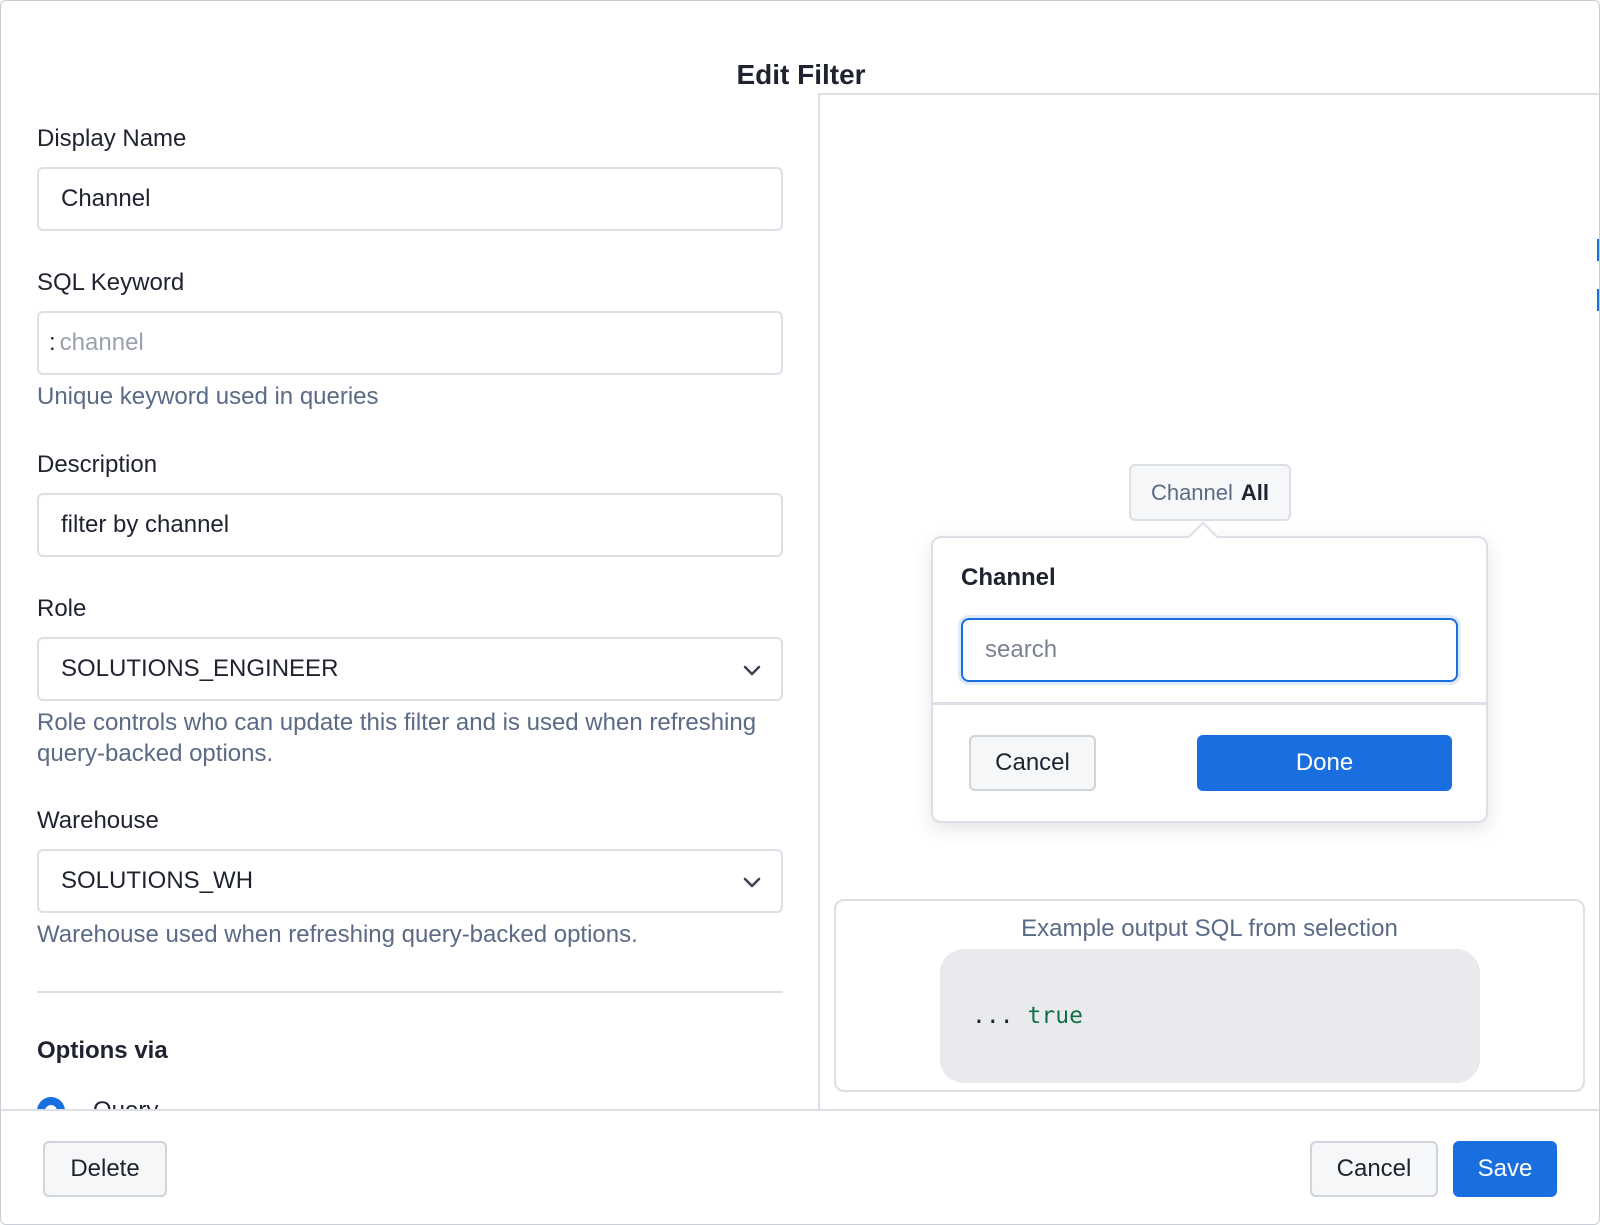 This screenshot has width=1600, height=1225. Describe the element at coordinates (801, 74) in the screenshot. I see `dialog-title: Edit Filter` at that location.